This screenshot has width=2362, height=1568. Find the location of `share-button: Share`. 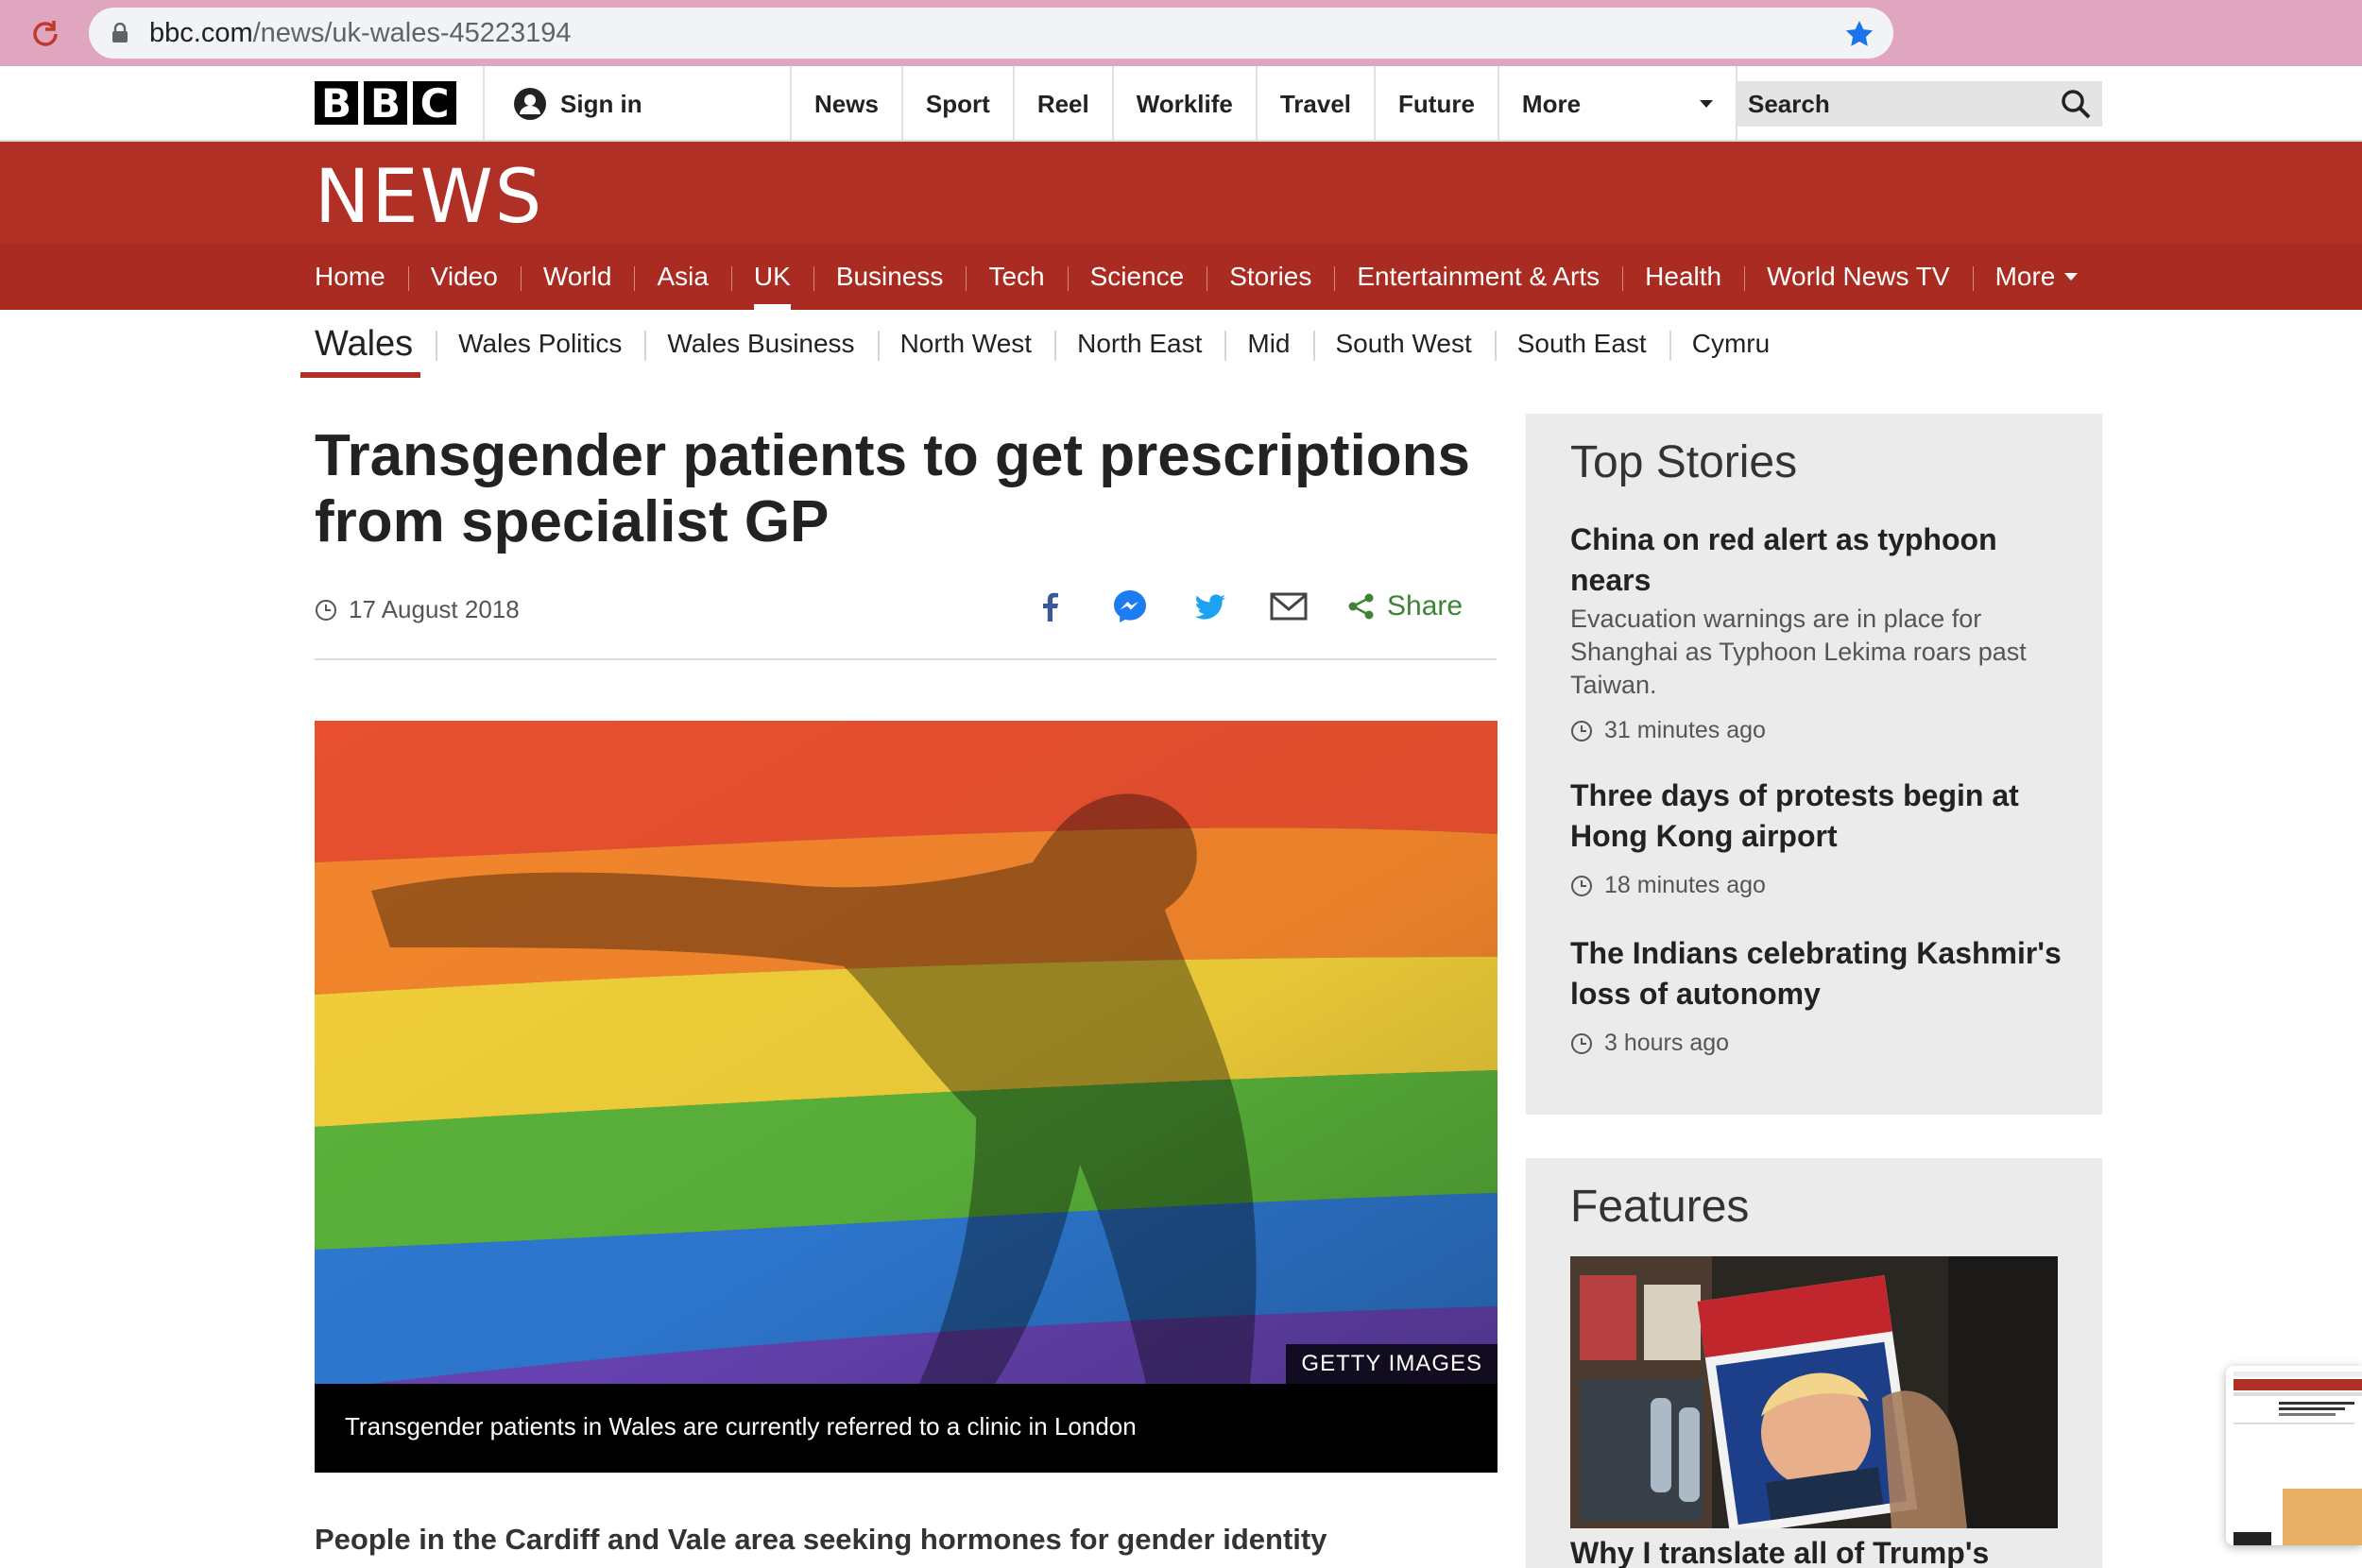

share-button: Share is located at coordinates (1405, 606).